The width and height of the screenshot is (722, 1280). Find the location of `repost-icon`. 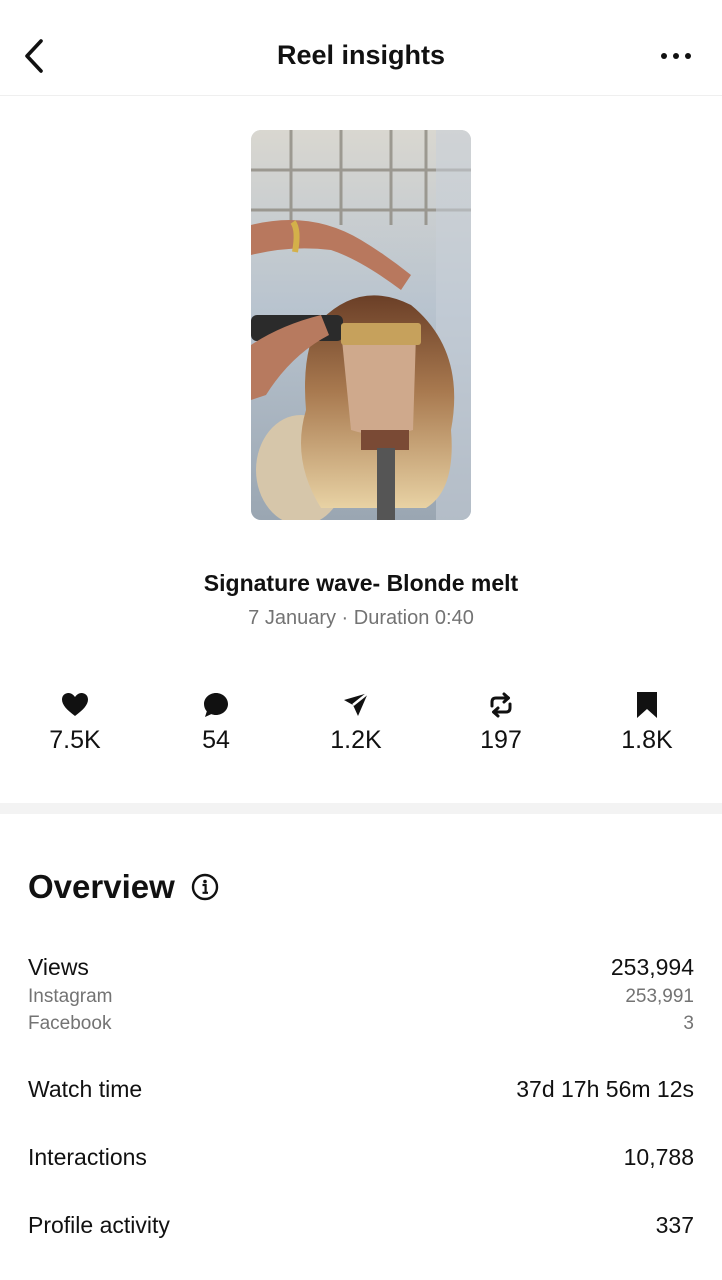

repost-icon is located at coordinates (501, 705).